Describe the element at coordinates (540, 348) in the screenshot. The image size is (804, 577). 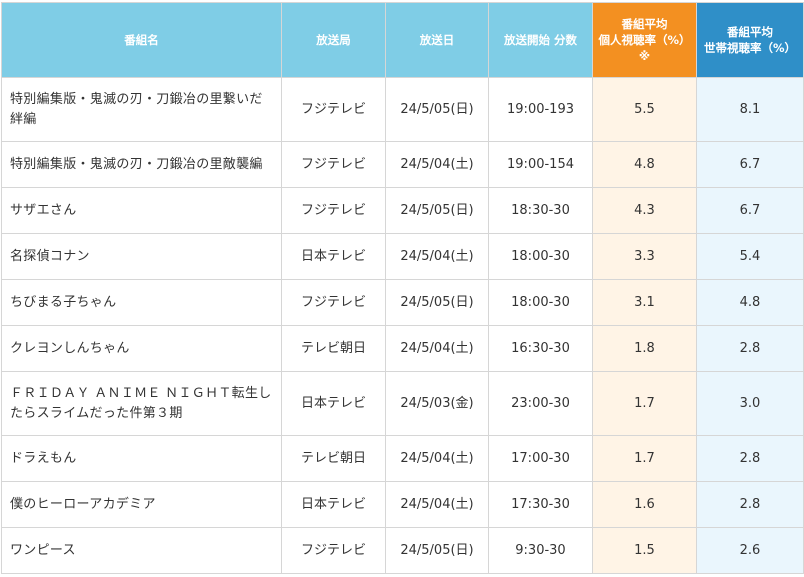
I see `start-time-duration: 16:30-30` at that location.